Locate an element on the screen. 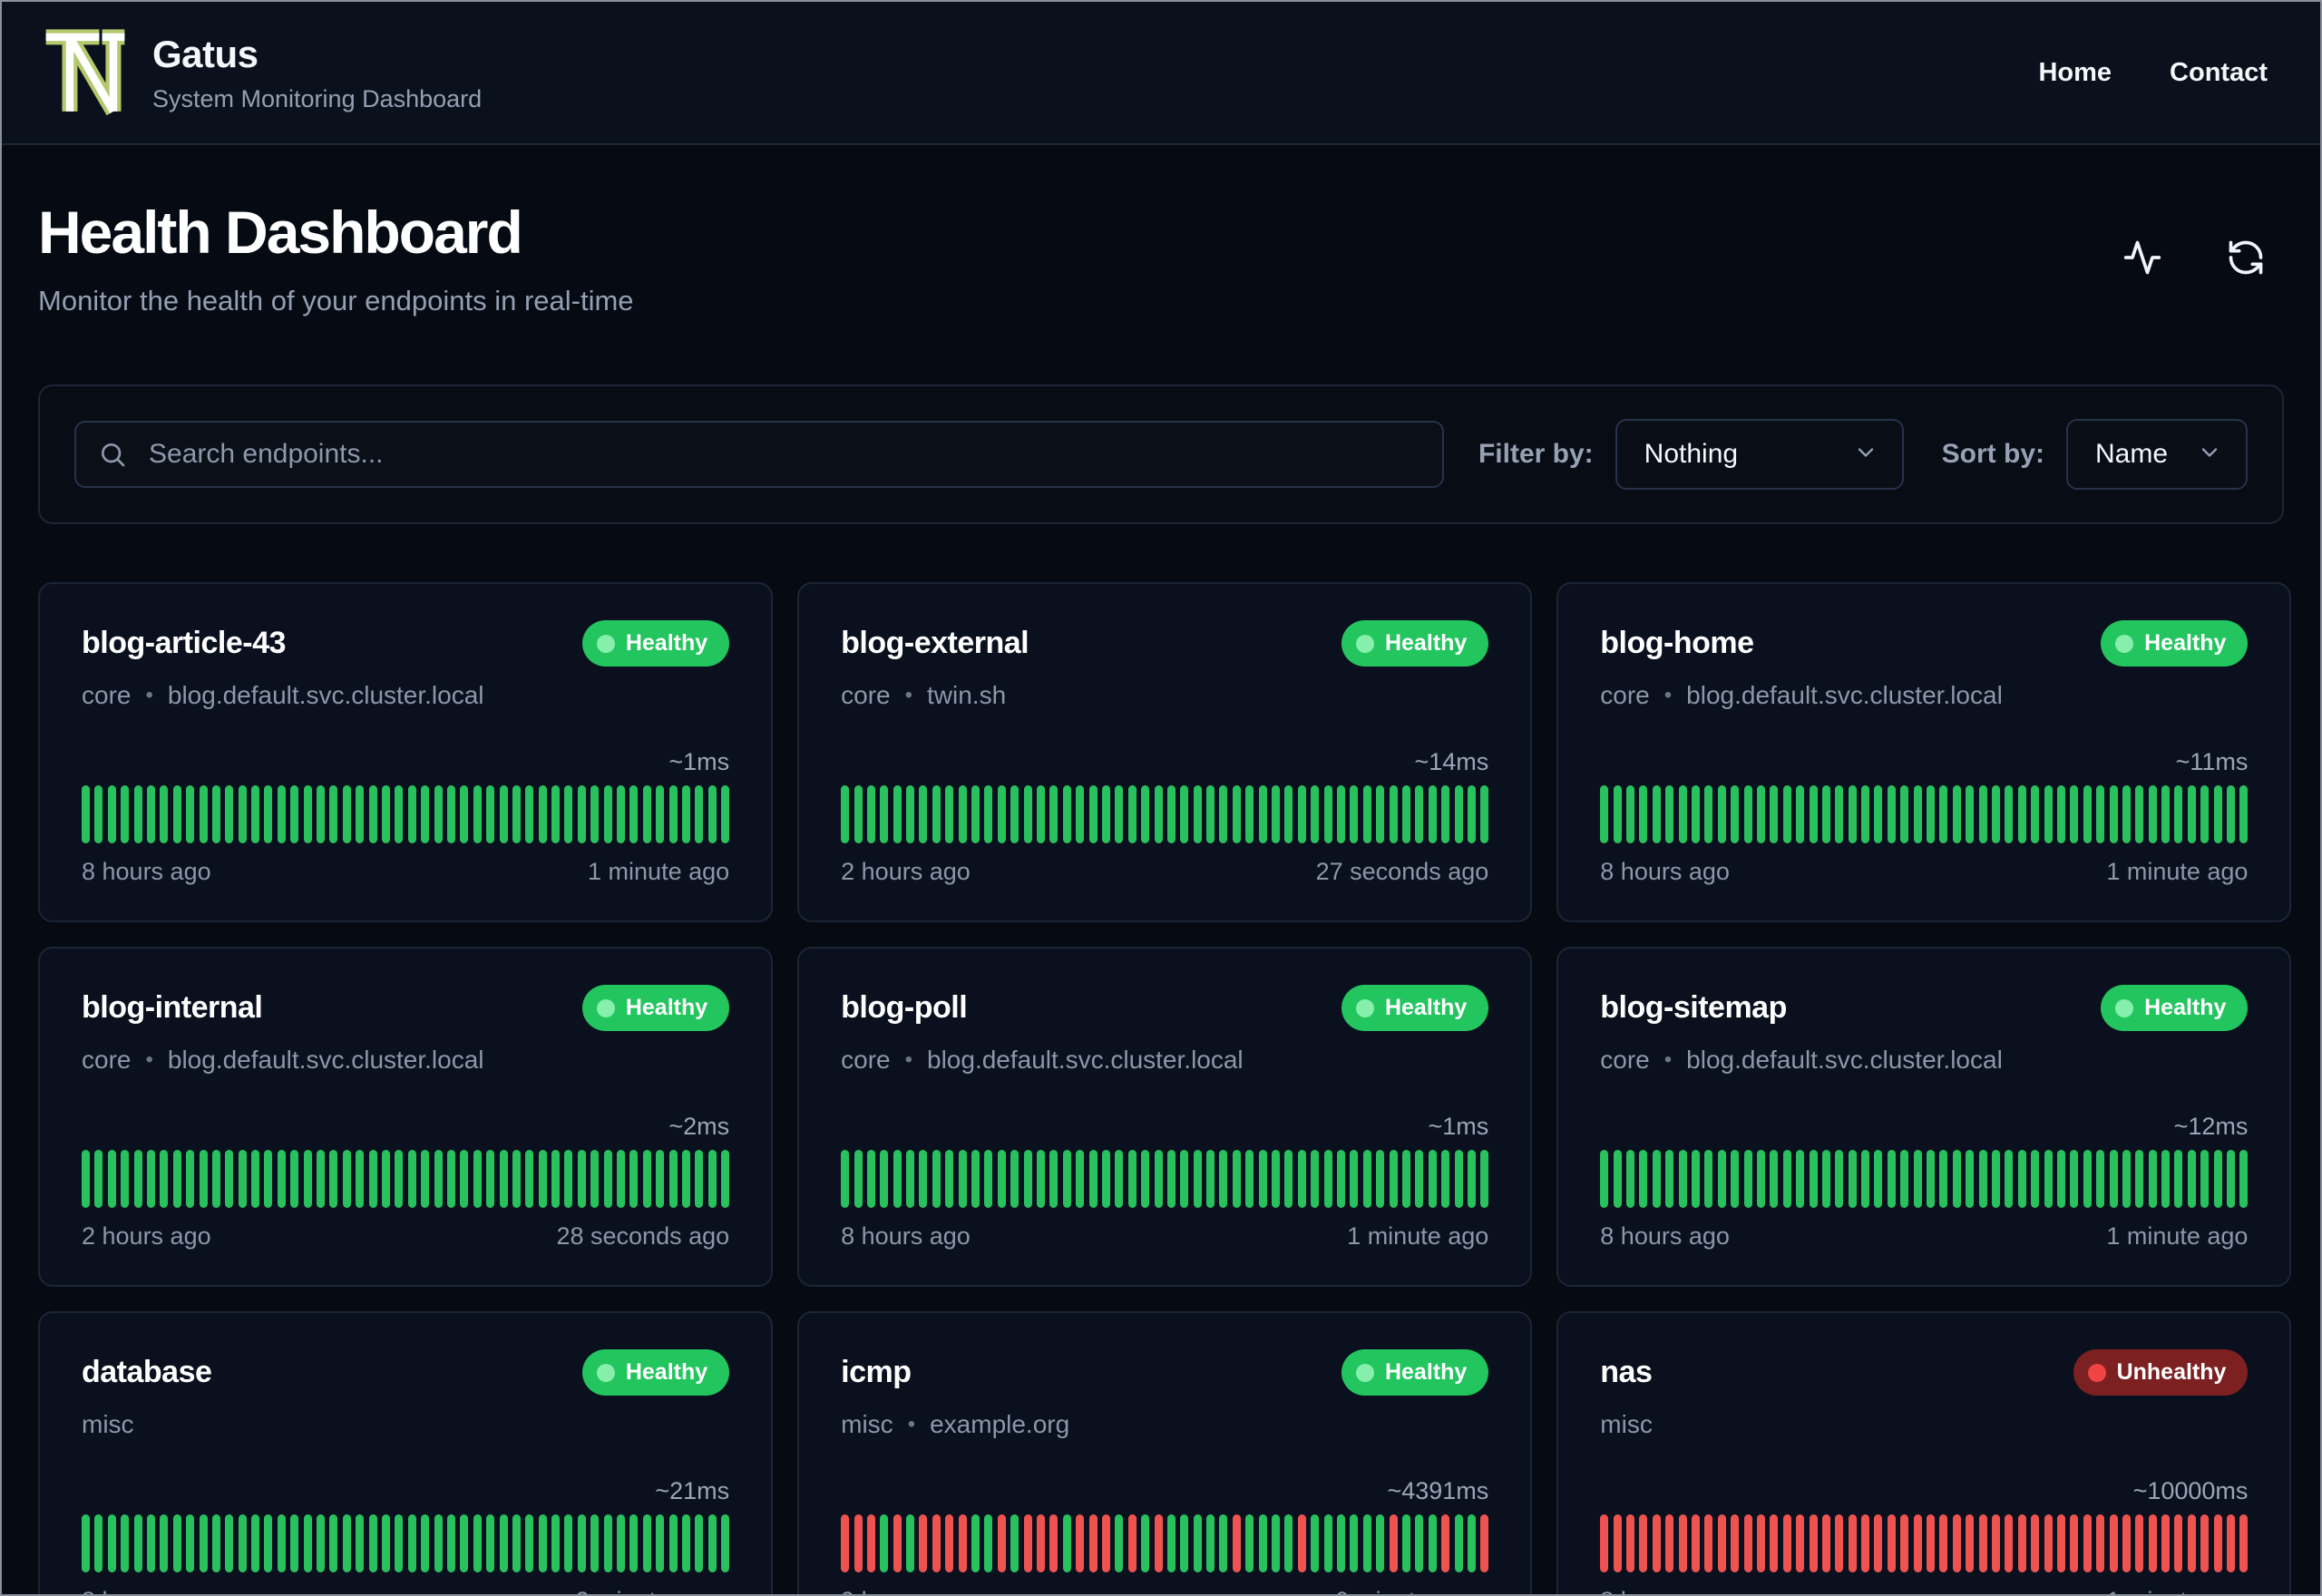 Image resolution: width=2322 pixels, height=1596 pixels. endpoint-group: core is located at coordinates (1625, 1060).